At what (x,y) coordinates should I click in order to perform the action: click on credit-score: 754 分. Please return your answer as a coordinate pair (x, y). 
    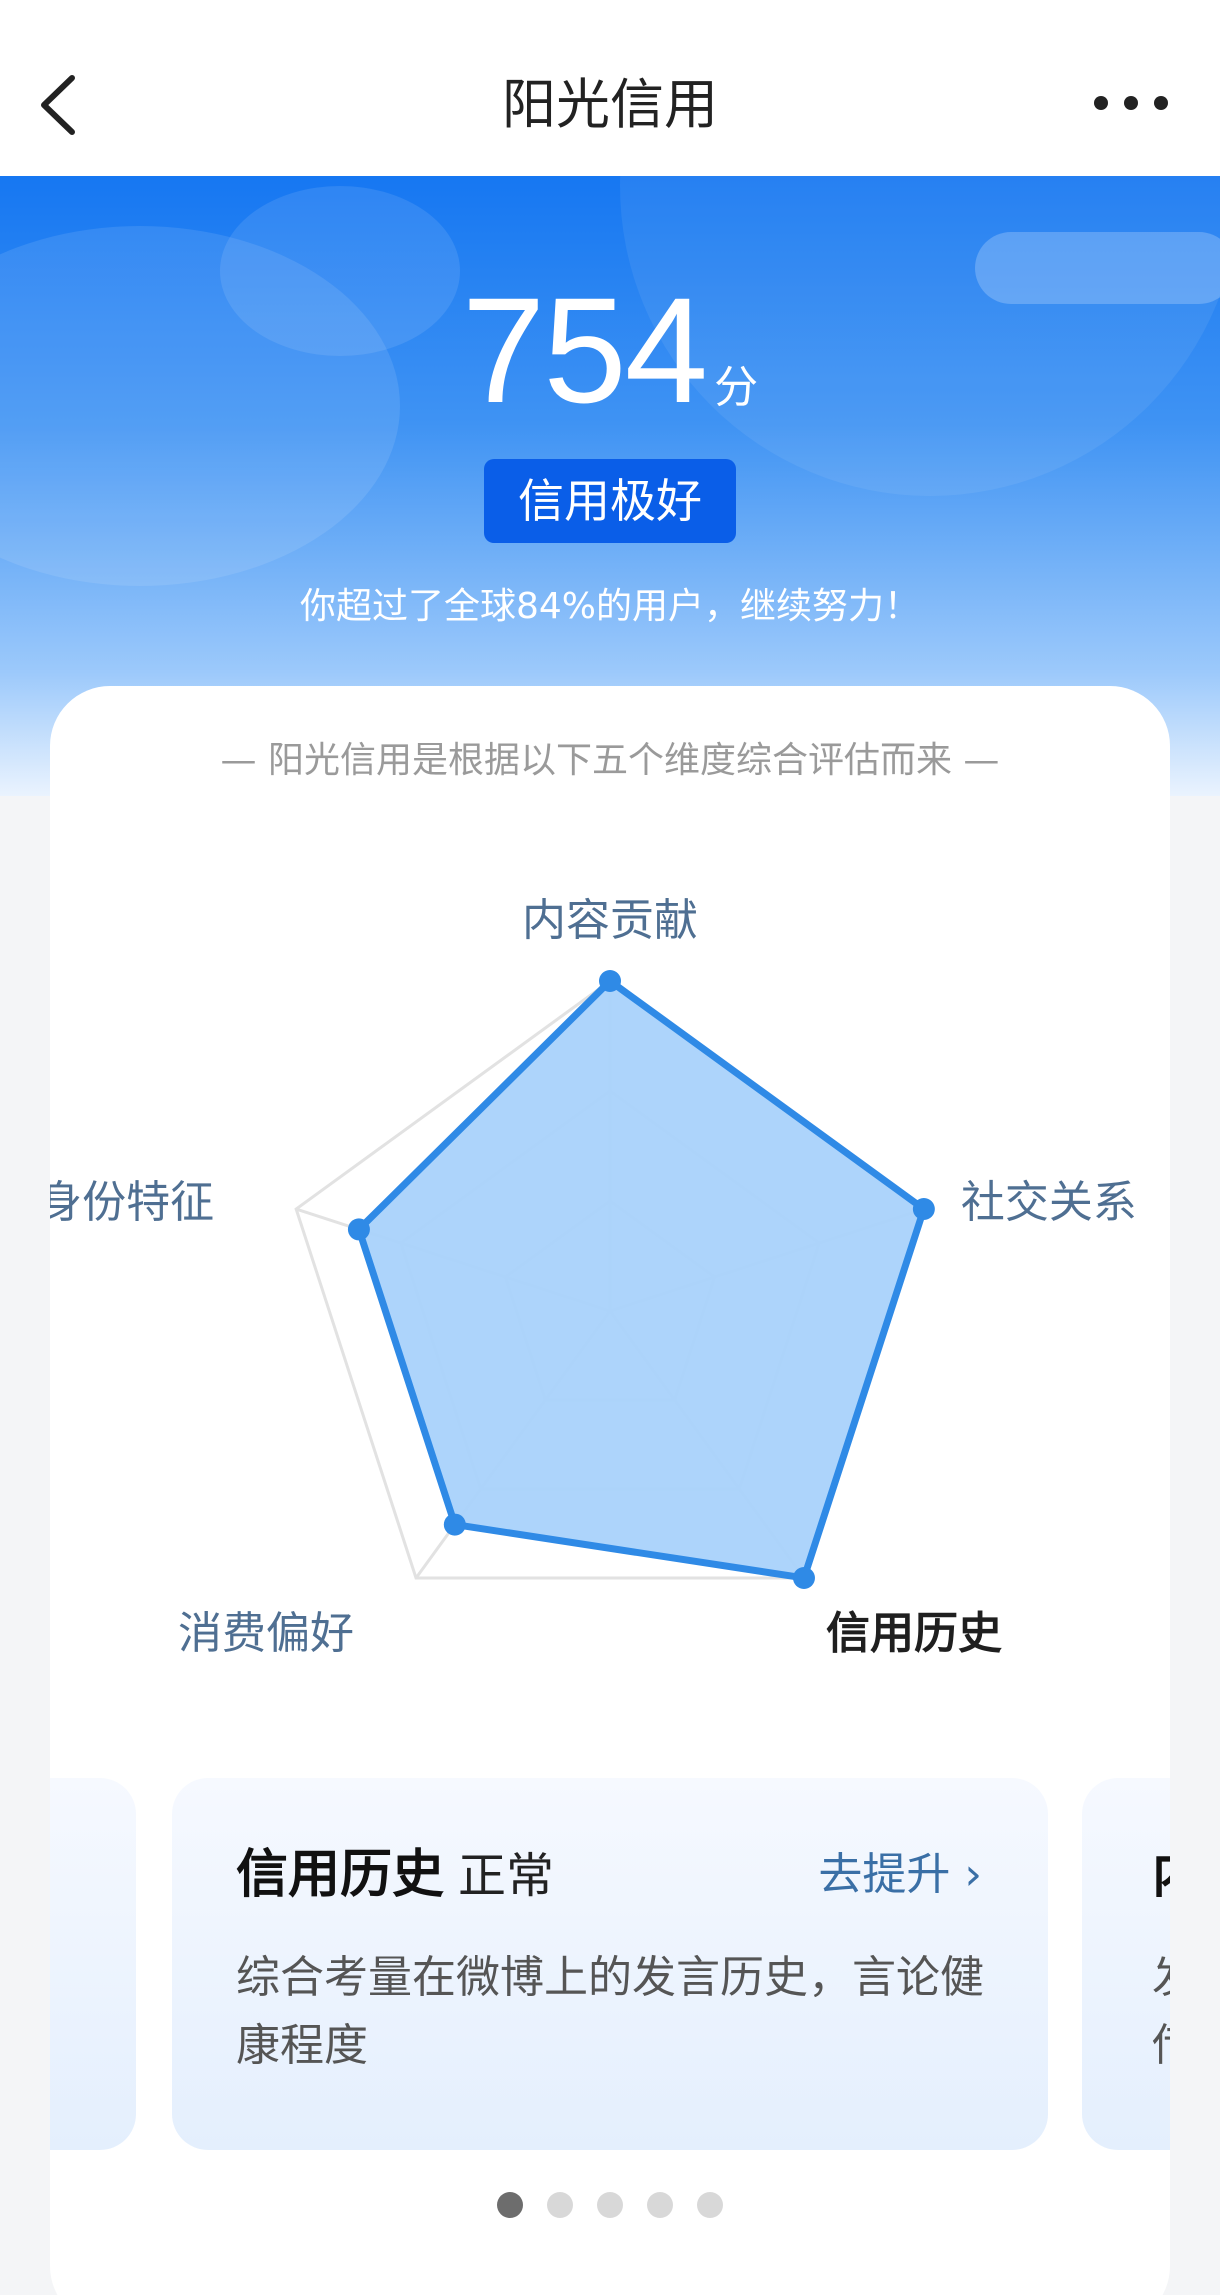
    Looking at the image, I should click on (610, 350).